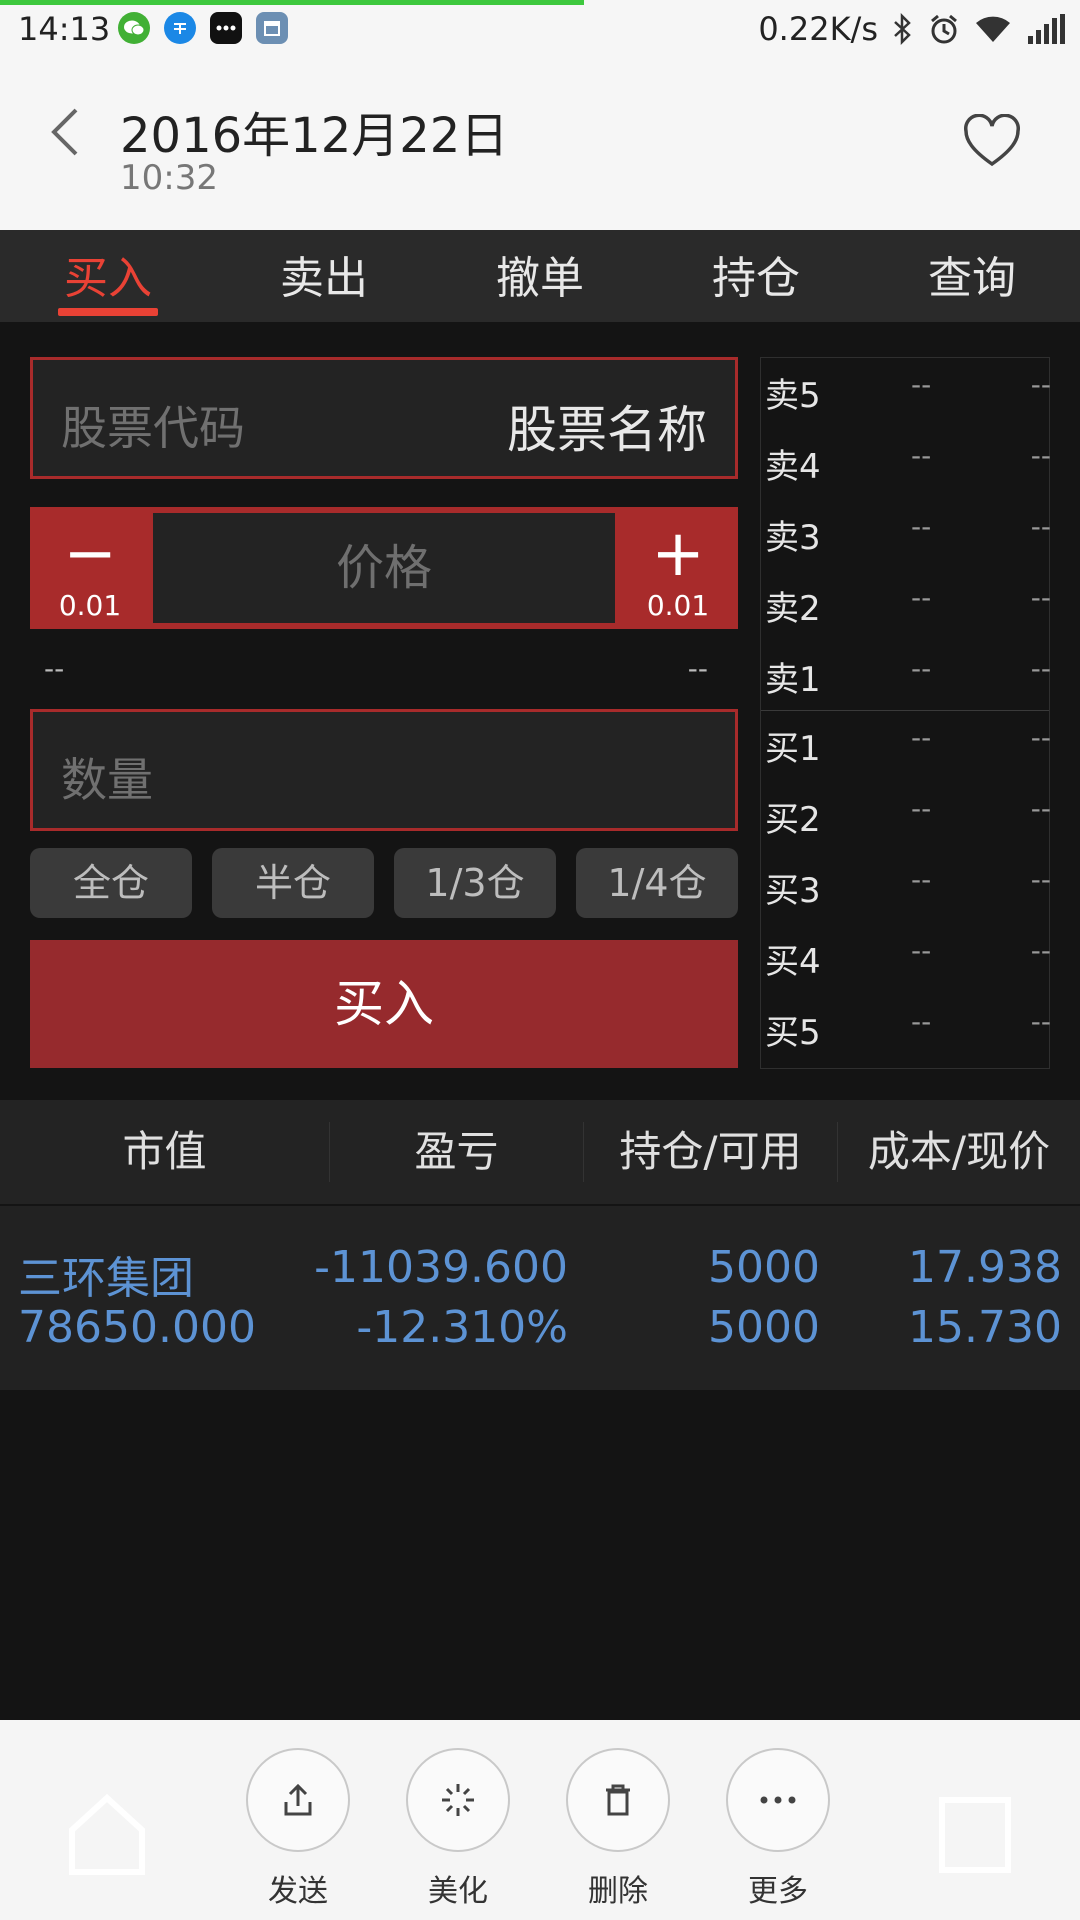  I want to click on more-button: 更多, so click(778, 1829).